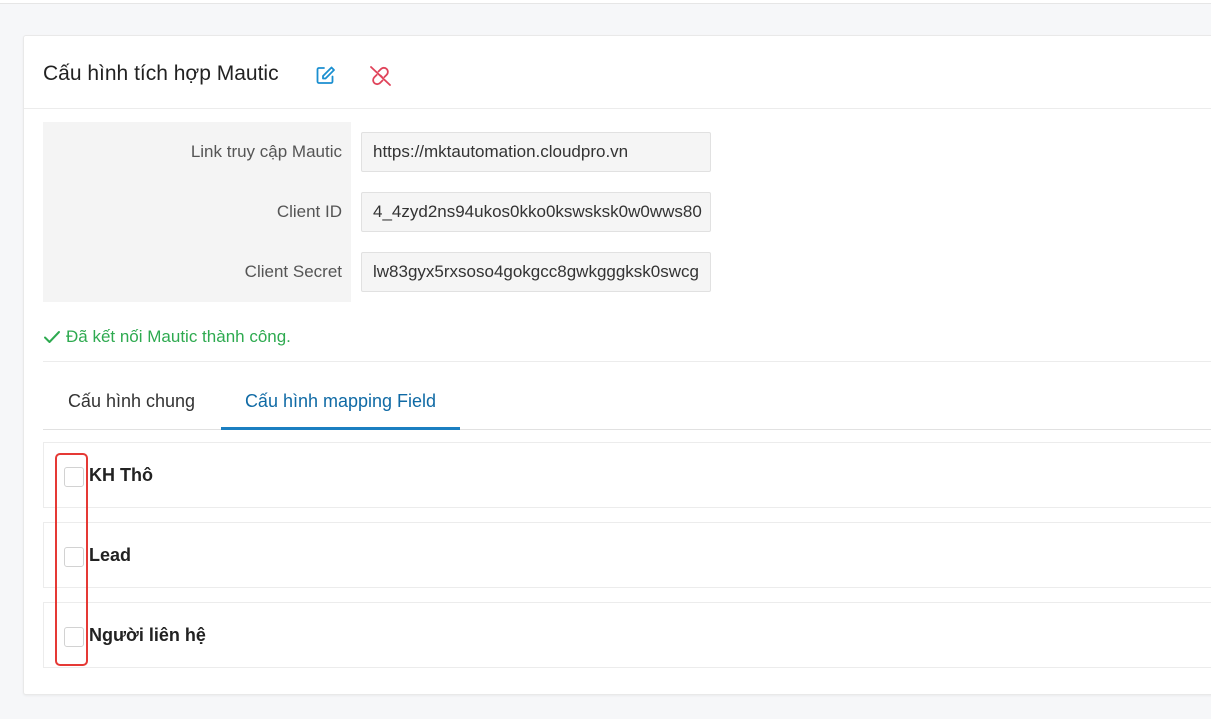 Image resolution: width=1211 pixels, height=719 pixels. I want to click on client-id-field: 4_4zyd2ns94ukos0kko0kswsksk0w0wws80, so click(536, 212).